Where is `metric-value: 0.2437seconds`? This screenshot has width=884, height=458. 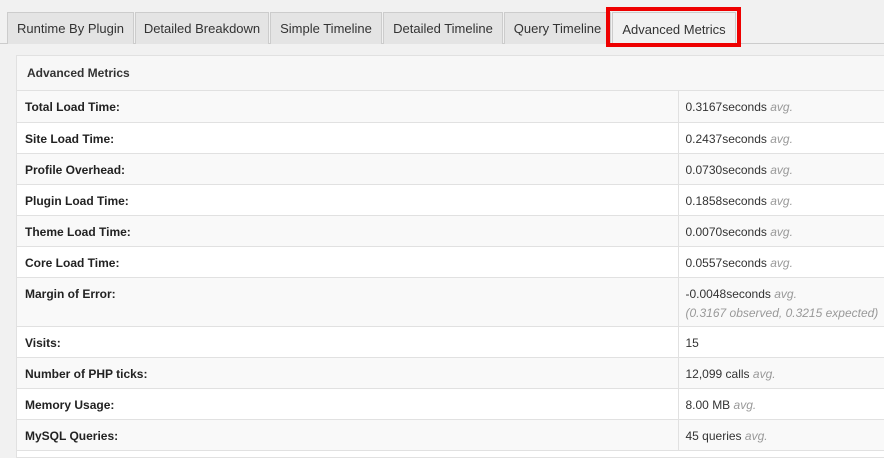 metric-value: 0.2437seconds is located at coordinates (726, 138).